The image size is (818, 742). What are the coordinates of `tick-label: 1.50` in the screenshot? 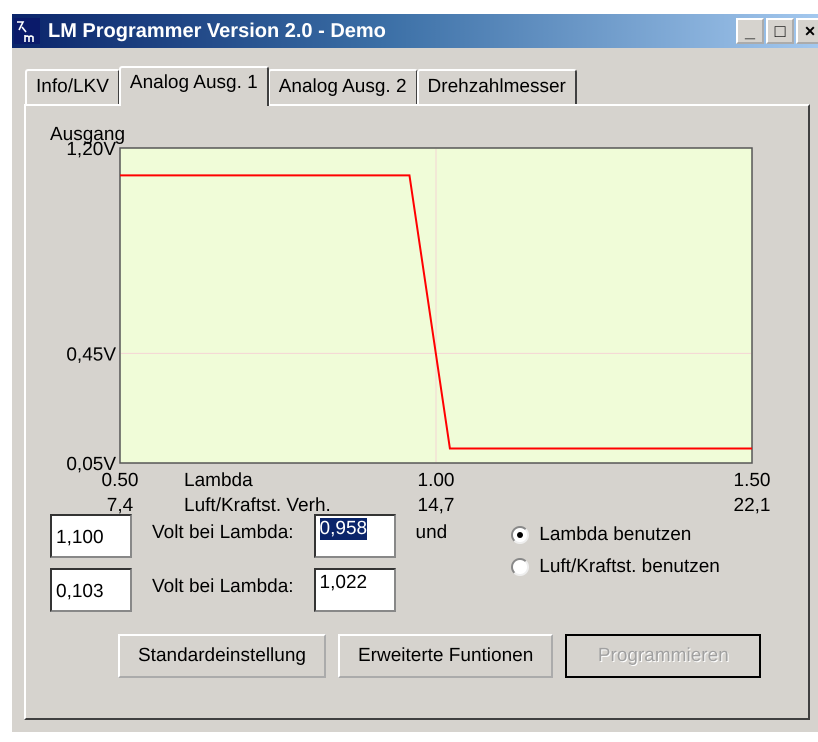 It's located at (752, 480).